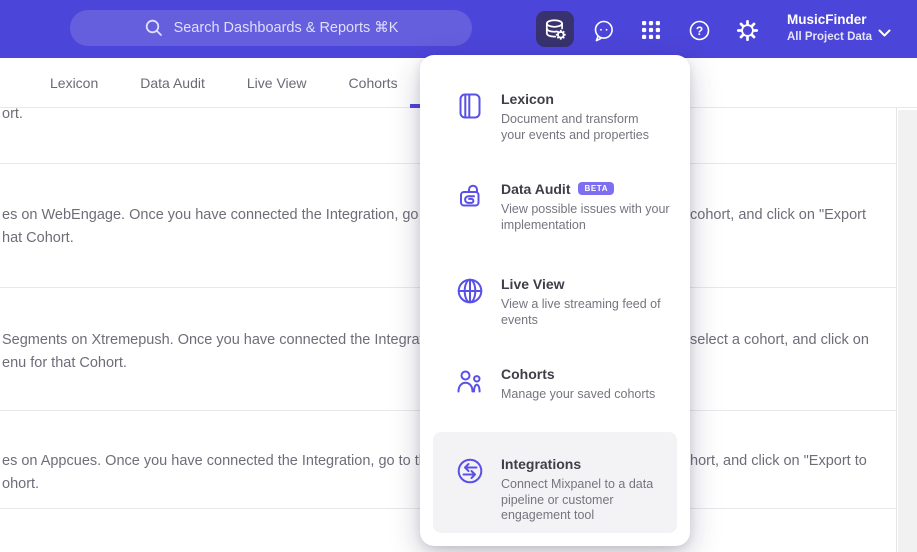 This screenshot has height=552, width=917. I want to click on menu-item-title: Data Audit BETA, so click(591, 189).